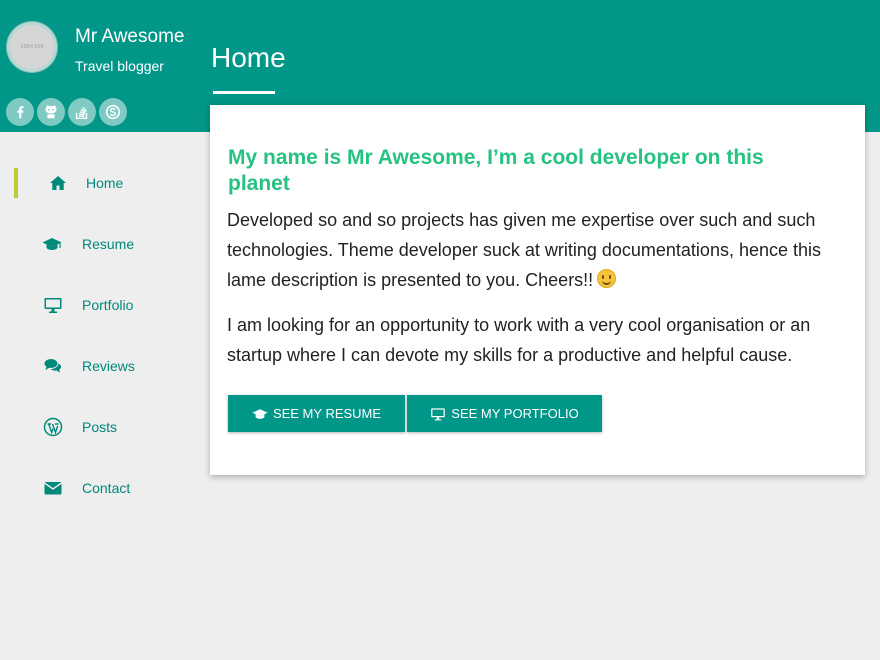 This screenshot has width=880, height=660. Describe the element at coordinates (66, 112) in the screenshot. I see `social-links` at that location.